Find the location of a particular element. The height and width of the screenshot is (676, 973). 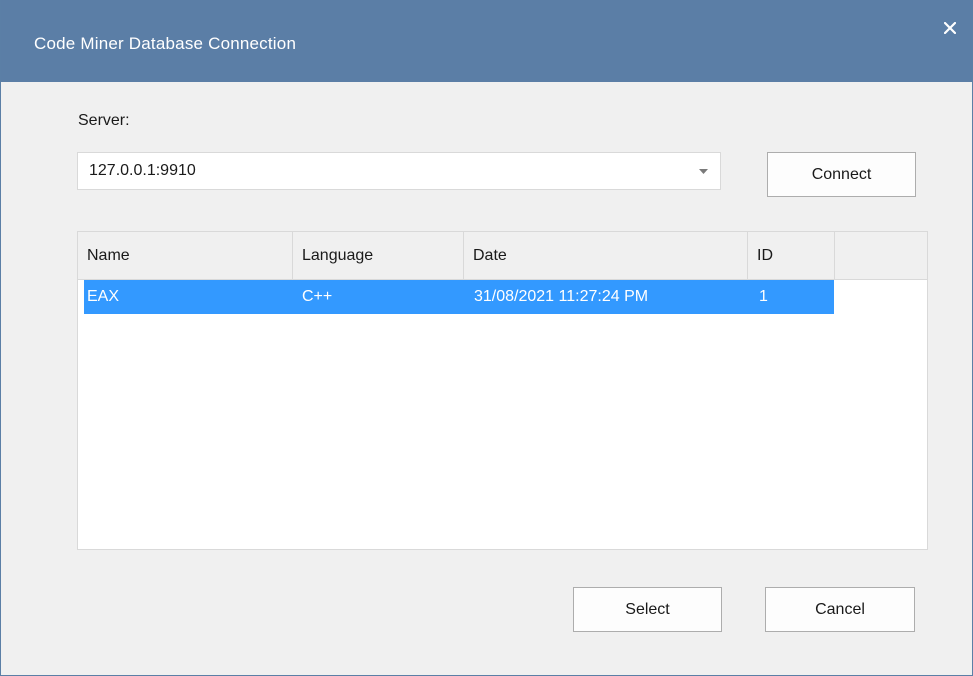

connect-button: Connect is located at coordinates (841, 174).